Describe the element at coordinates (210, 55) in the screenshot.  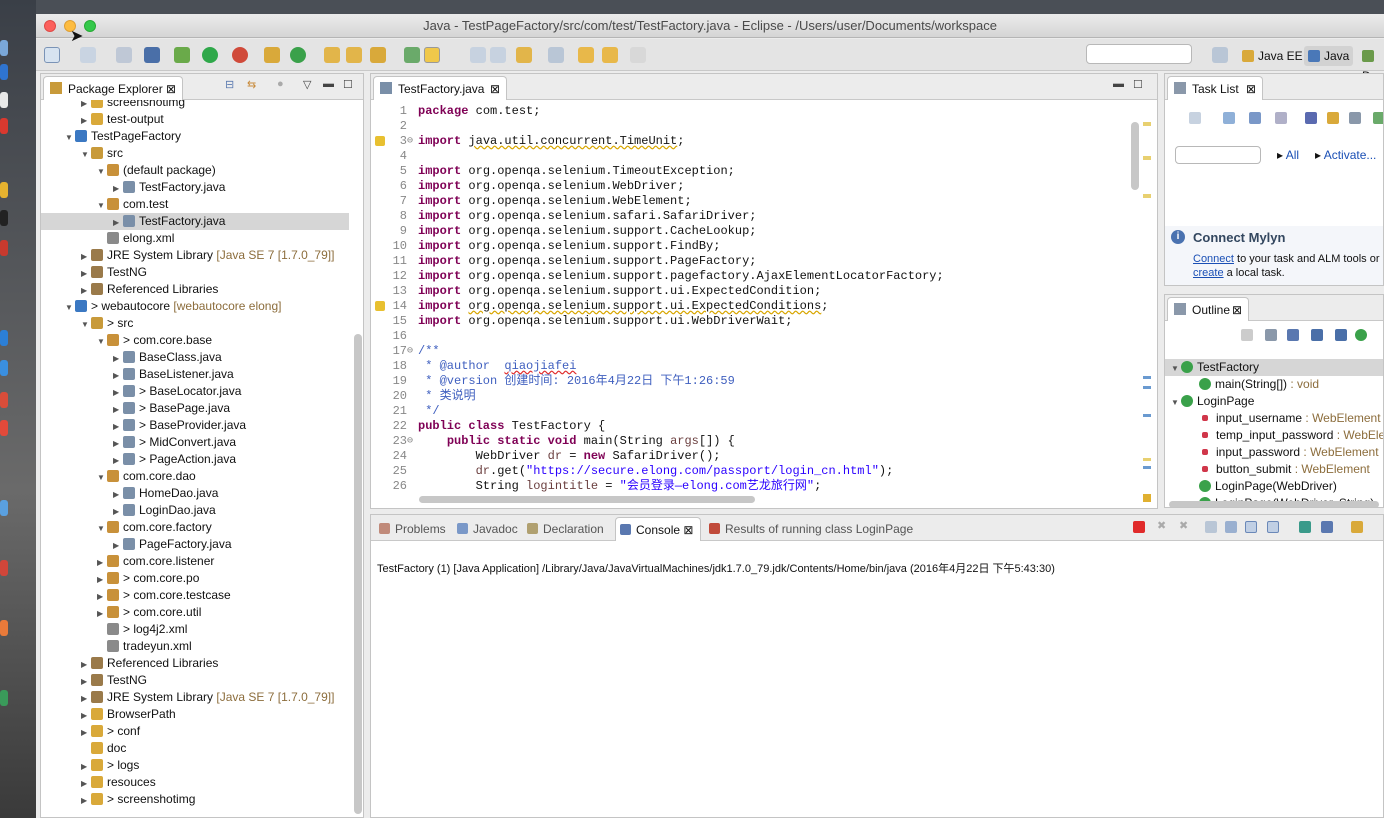
I see `run-icon` at that location.